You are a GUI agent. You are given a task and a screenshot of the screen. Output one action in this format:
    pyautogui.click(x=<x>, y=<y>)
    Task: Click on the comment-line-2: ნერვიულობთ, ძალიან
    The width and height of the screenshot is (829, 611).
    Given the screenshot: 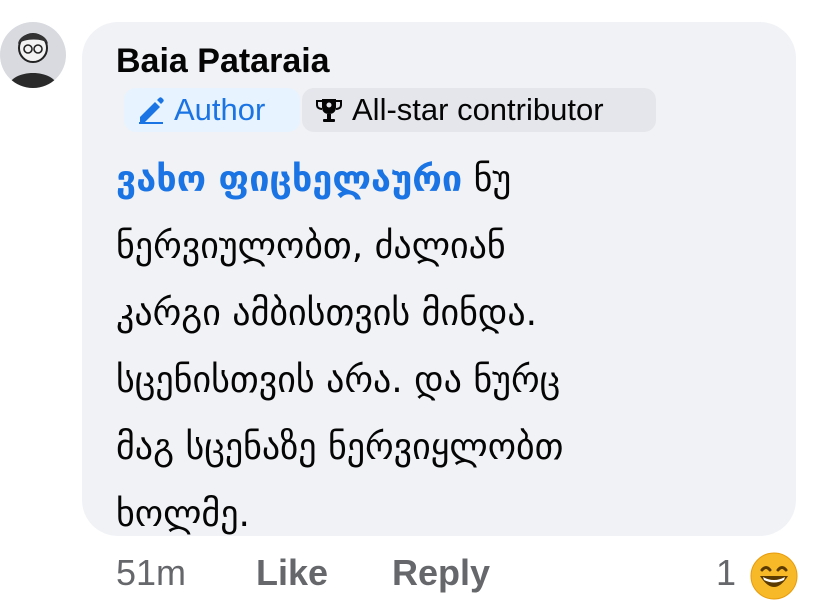 What is the action you would take?
    pyautogui.click(x=311, y=246)
    